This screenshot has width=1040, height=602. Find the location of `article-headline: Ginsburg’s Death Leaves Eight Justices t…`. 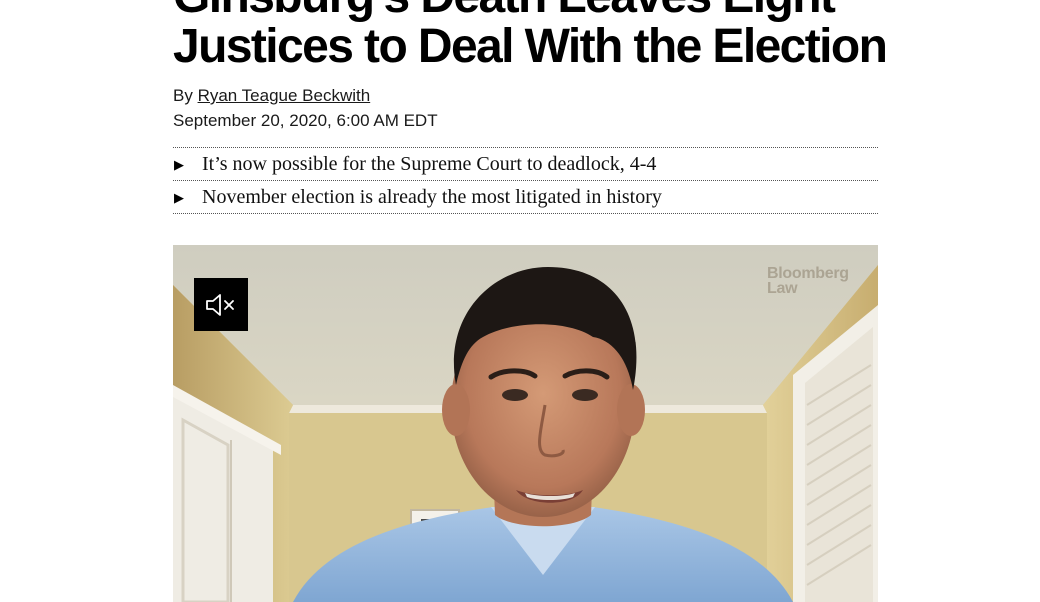

article-headline: Ginsburg’s Death Leaves Eight Justices t… is located at coordinates (530, 36).